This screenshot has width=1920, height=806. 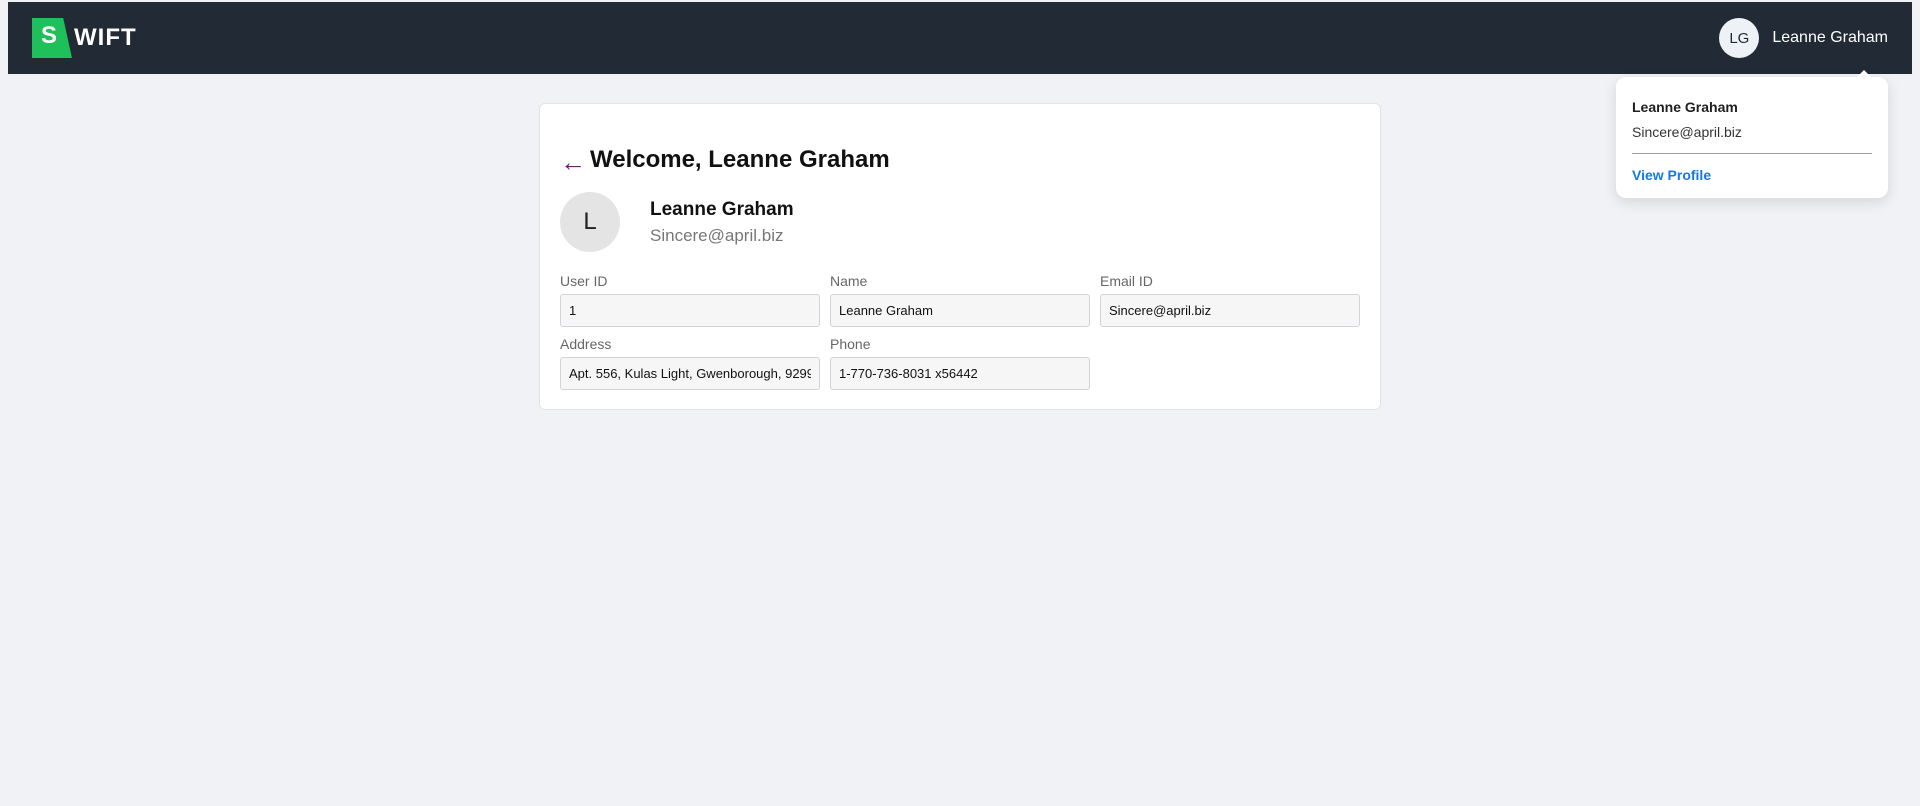 I want to click on email-input, so click(x=1230, y=310).